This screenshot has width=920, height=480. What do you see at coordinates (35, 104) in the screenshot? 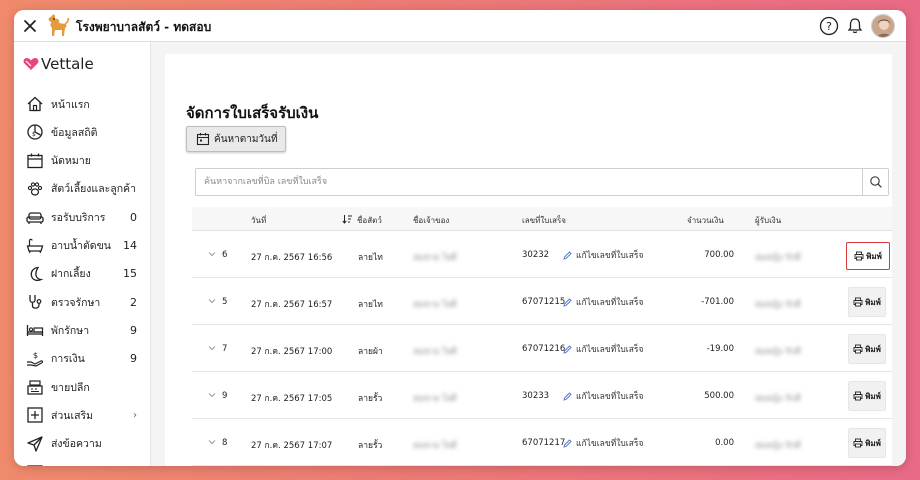
I see `home-icon` at bounding box center [35, 104].